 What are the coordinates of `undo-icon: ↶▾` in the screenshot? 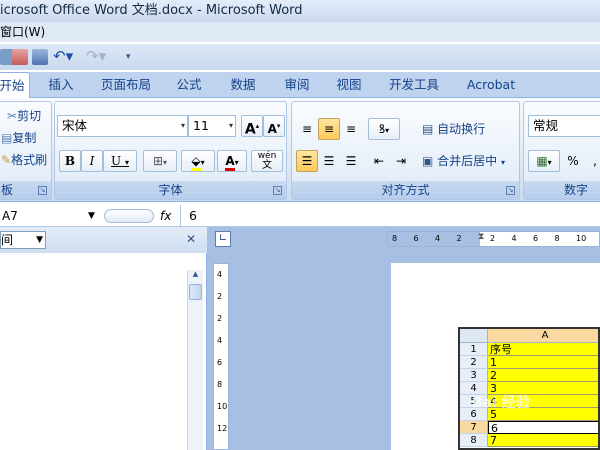 It's located at (64, 57).